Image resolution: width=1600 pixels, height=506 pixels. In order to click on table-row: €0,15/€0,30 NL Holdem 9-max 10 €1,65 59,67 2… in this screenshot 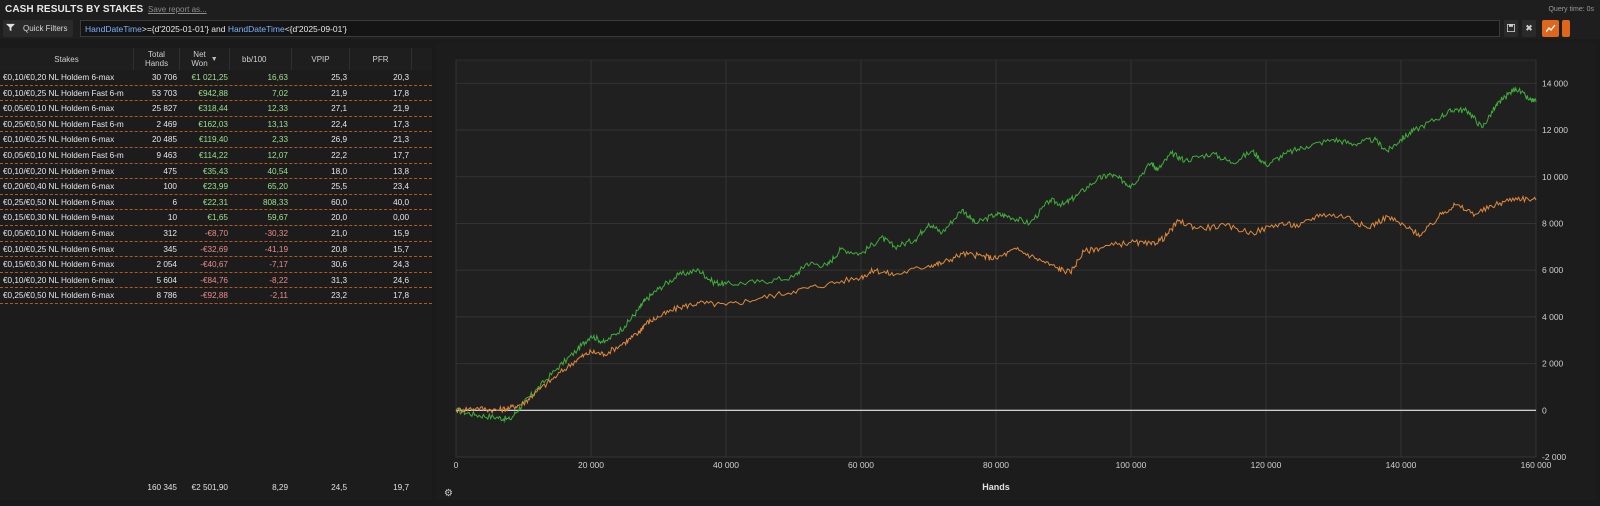, I will do `click(216, 218)`.